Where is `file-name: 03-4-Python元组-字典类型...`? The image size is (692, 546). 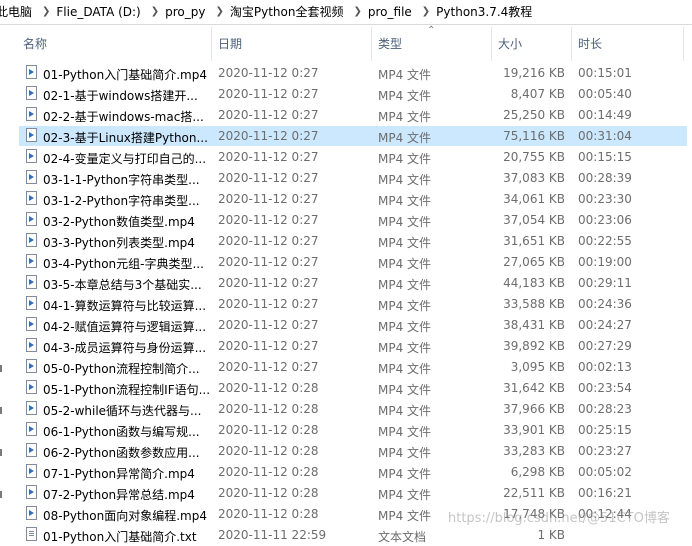 file-name: 03-4-Python元组-字典类型... is located at coordinates (126, 263).